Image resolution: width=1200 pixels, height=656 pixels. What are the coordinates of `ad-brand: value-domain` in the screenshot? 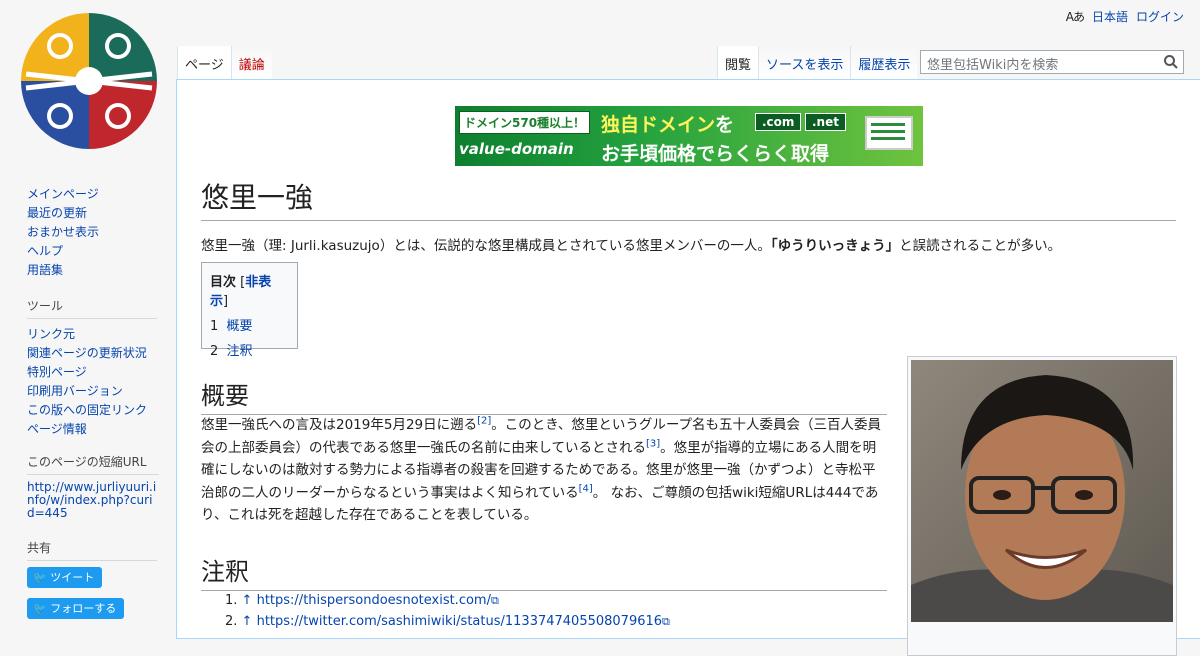 It's located at (516, 149).